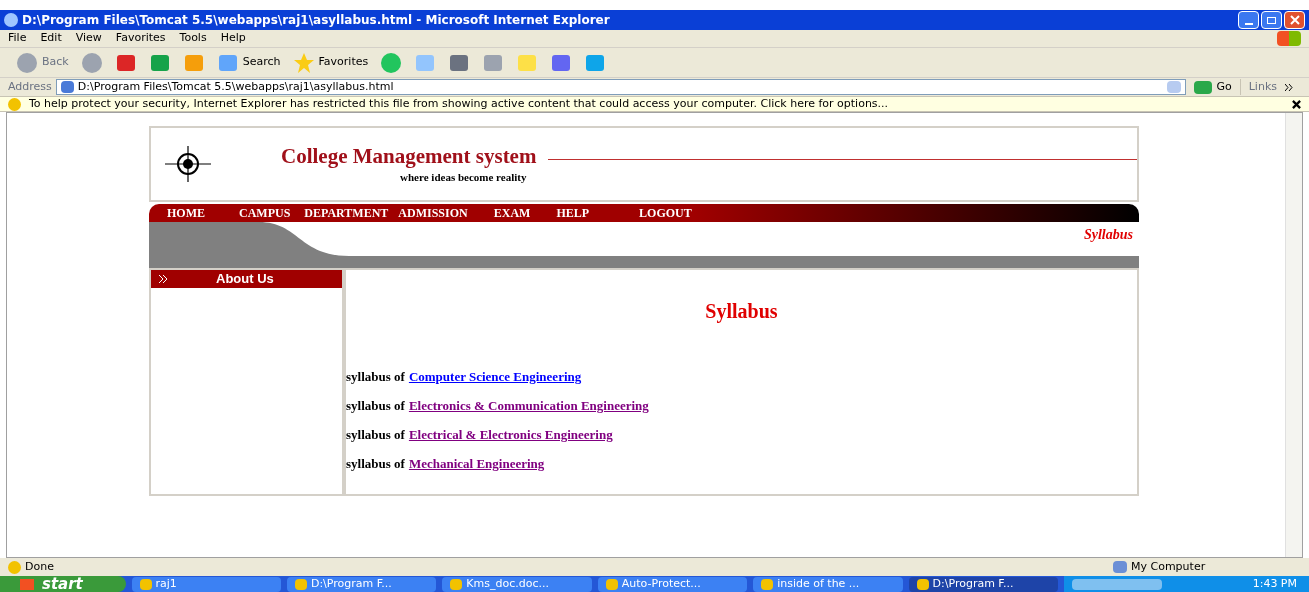 The image size is (1309, 592). I want to click on nav-link: CAMPUS, so click(265, 213).